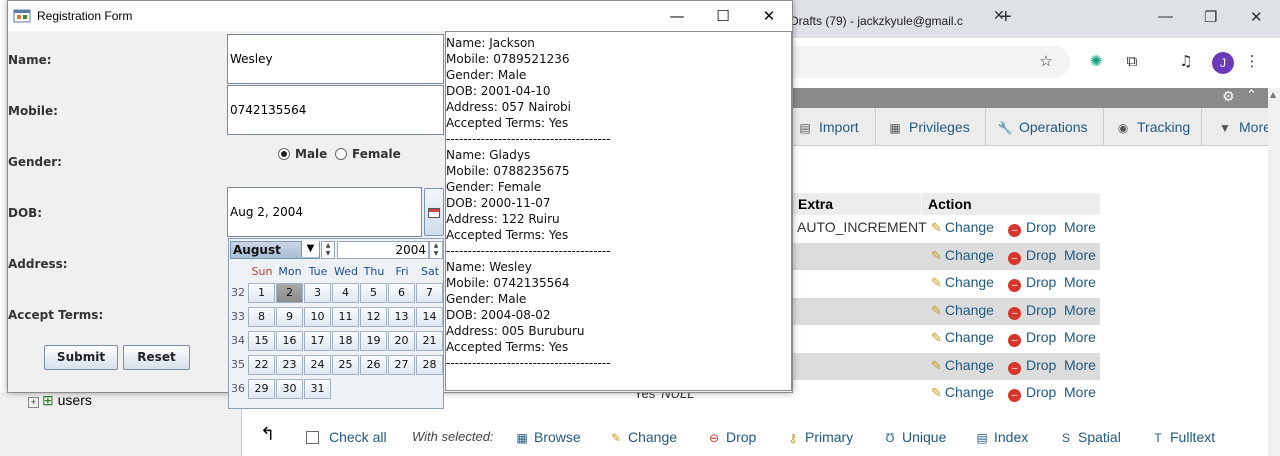  Describe the element at coordinates (429, 341) in the screenshot. I see `calendar-day-button: 21` at that location.